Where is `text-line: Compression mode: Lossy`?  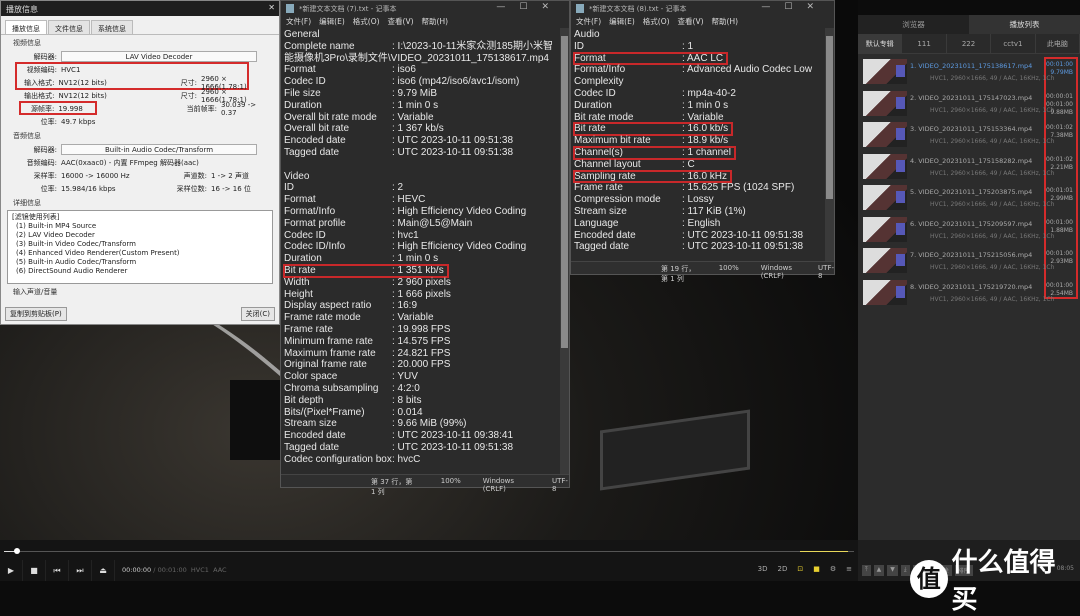
text-line: Compression mode: Lossy is located at coordinates (702, 200).